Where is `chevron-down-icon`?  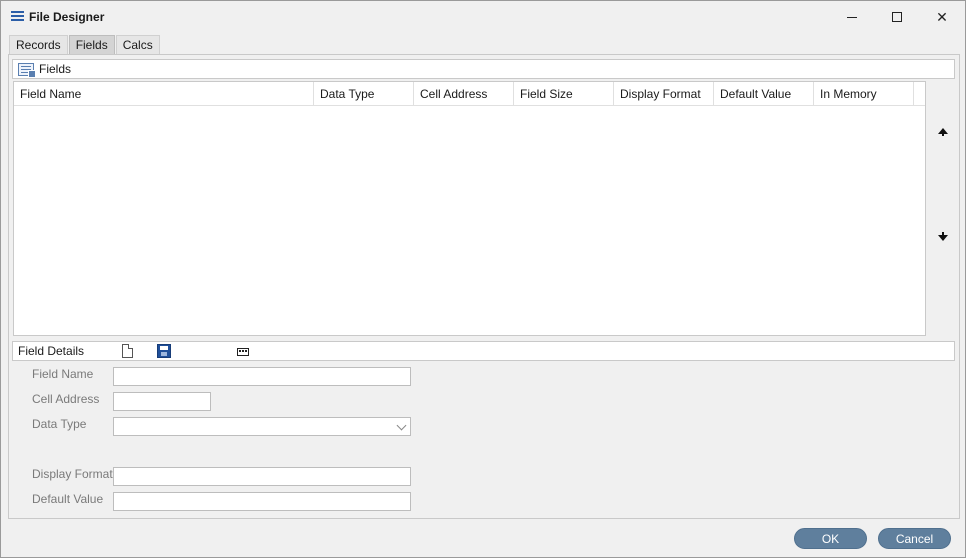 chevron-down-icon is located at coordinates (401, 425).